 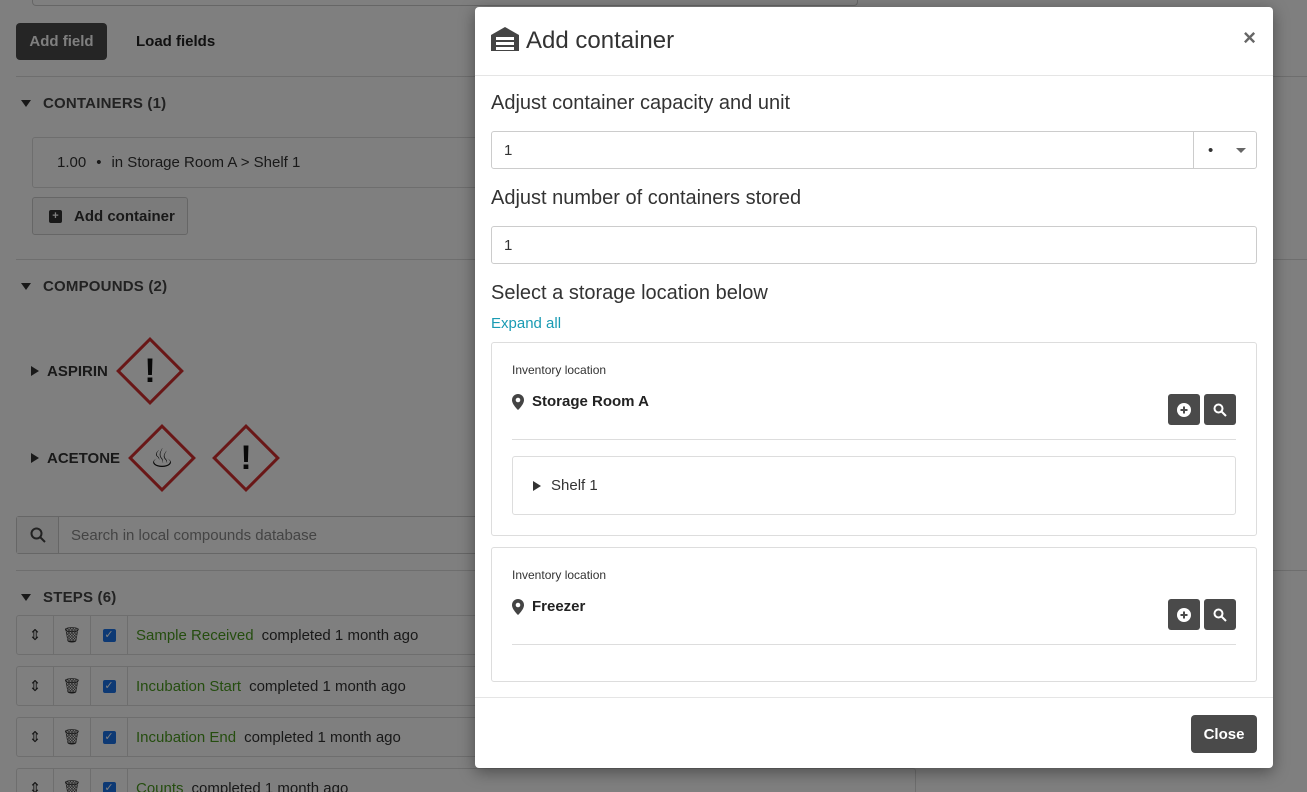 What do you see at coordinates (874, 323) in the screenshot?
I see `expand-all-link: Expand all` at bounding box center [874, 323].